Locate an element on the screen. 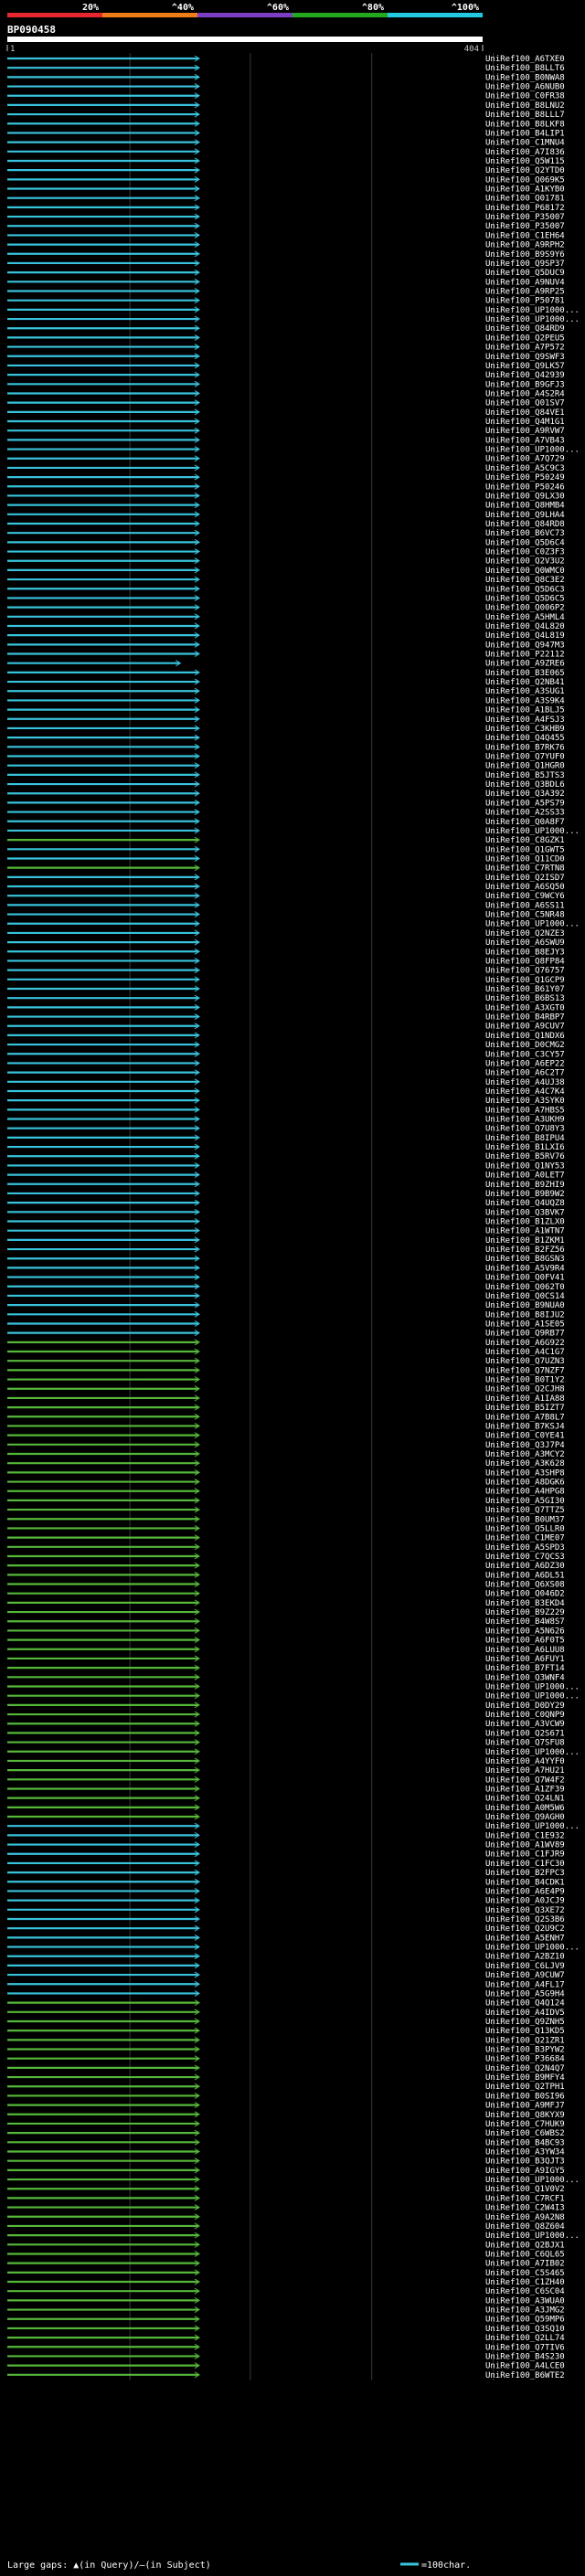 The image size is (585, 2576). hit-label: UniRef100_C2W4I3 is located at coordinates (525, 2208).